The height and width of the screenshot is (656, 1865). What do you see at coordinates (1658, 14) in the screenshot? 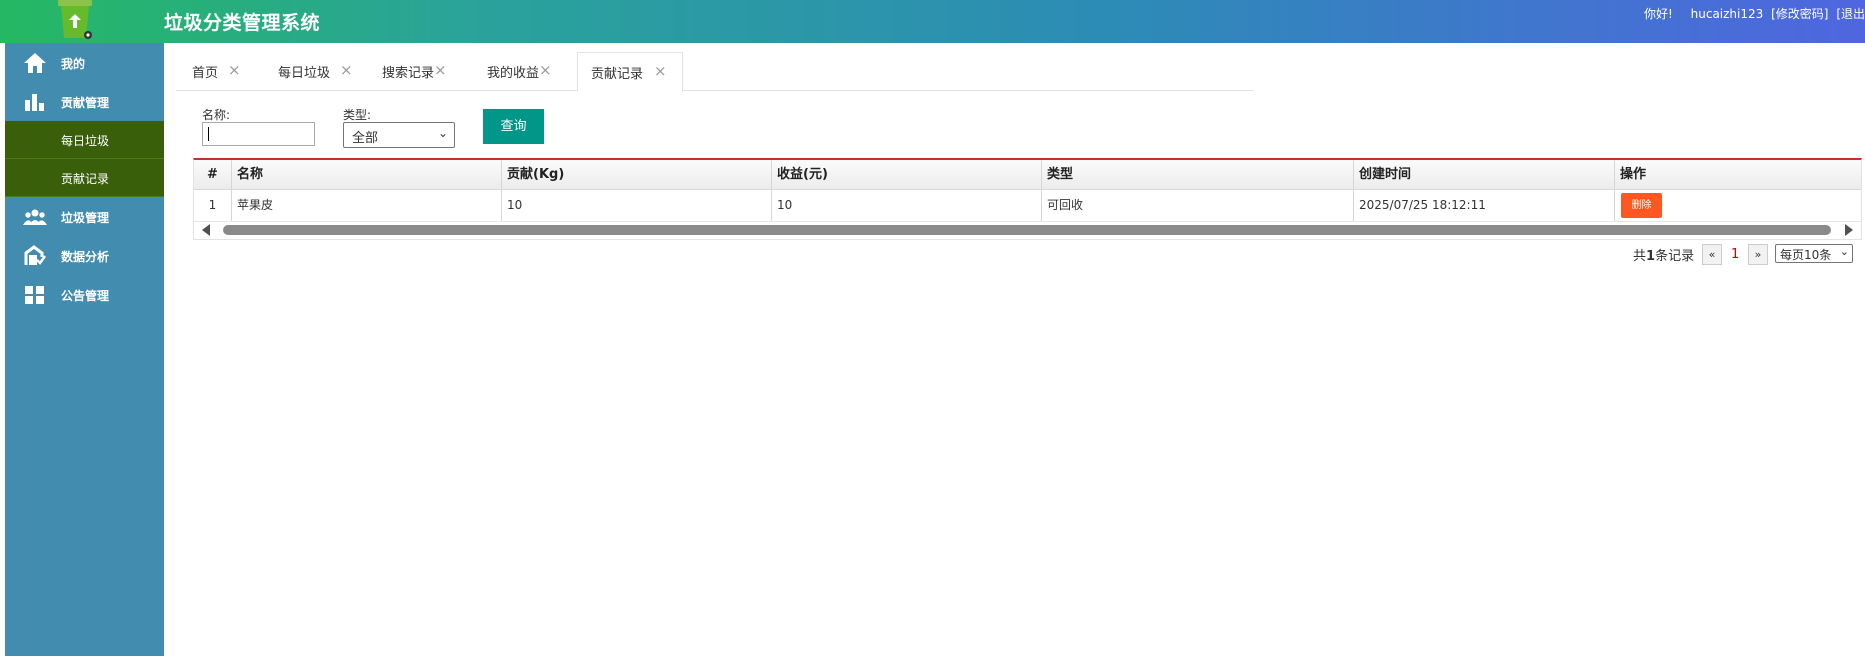
I see `greeting-text: 你好!` at bounding box center [1658, 14].